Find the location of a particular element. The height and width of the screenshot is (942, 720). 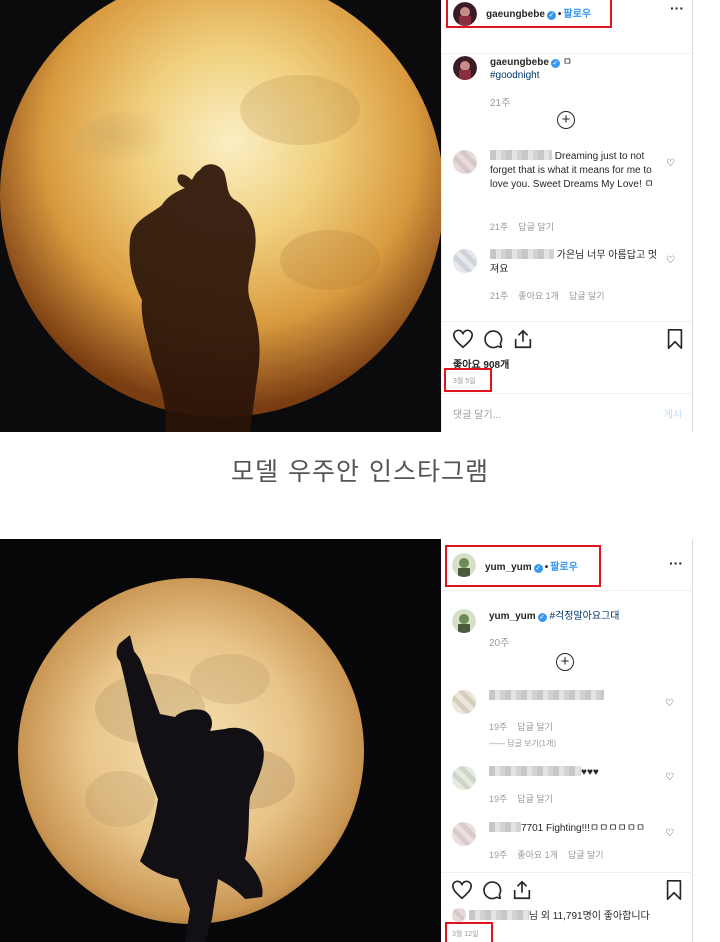

comment-meta: 21주 좋아요 1개 답글 달기 is located at coordinates (552, 295).